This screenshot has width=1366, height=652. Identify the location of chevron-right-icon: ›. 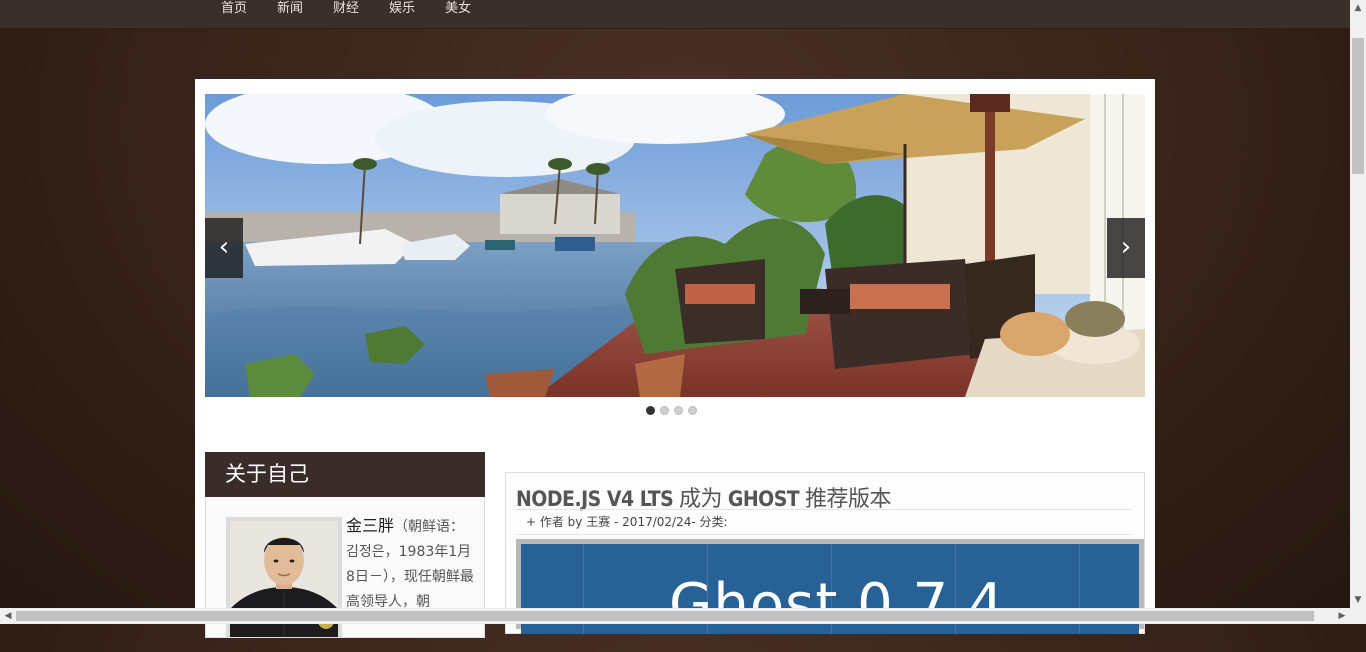
(1126, 247).